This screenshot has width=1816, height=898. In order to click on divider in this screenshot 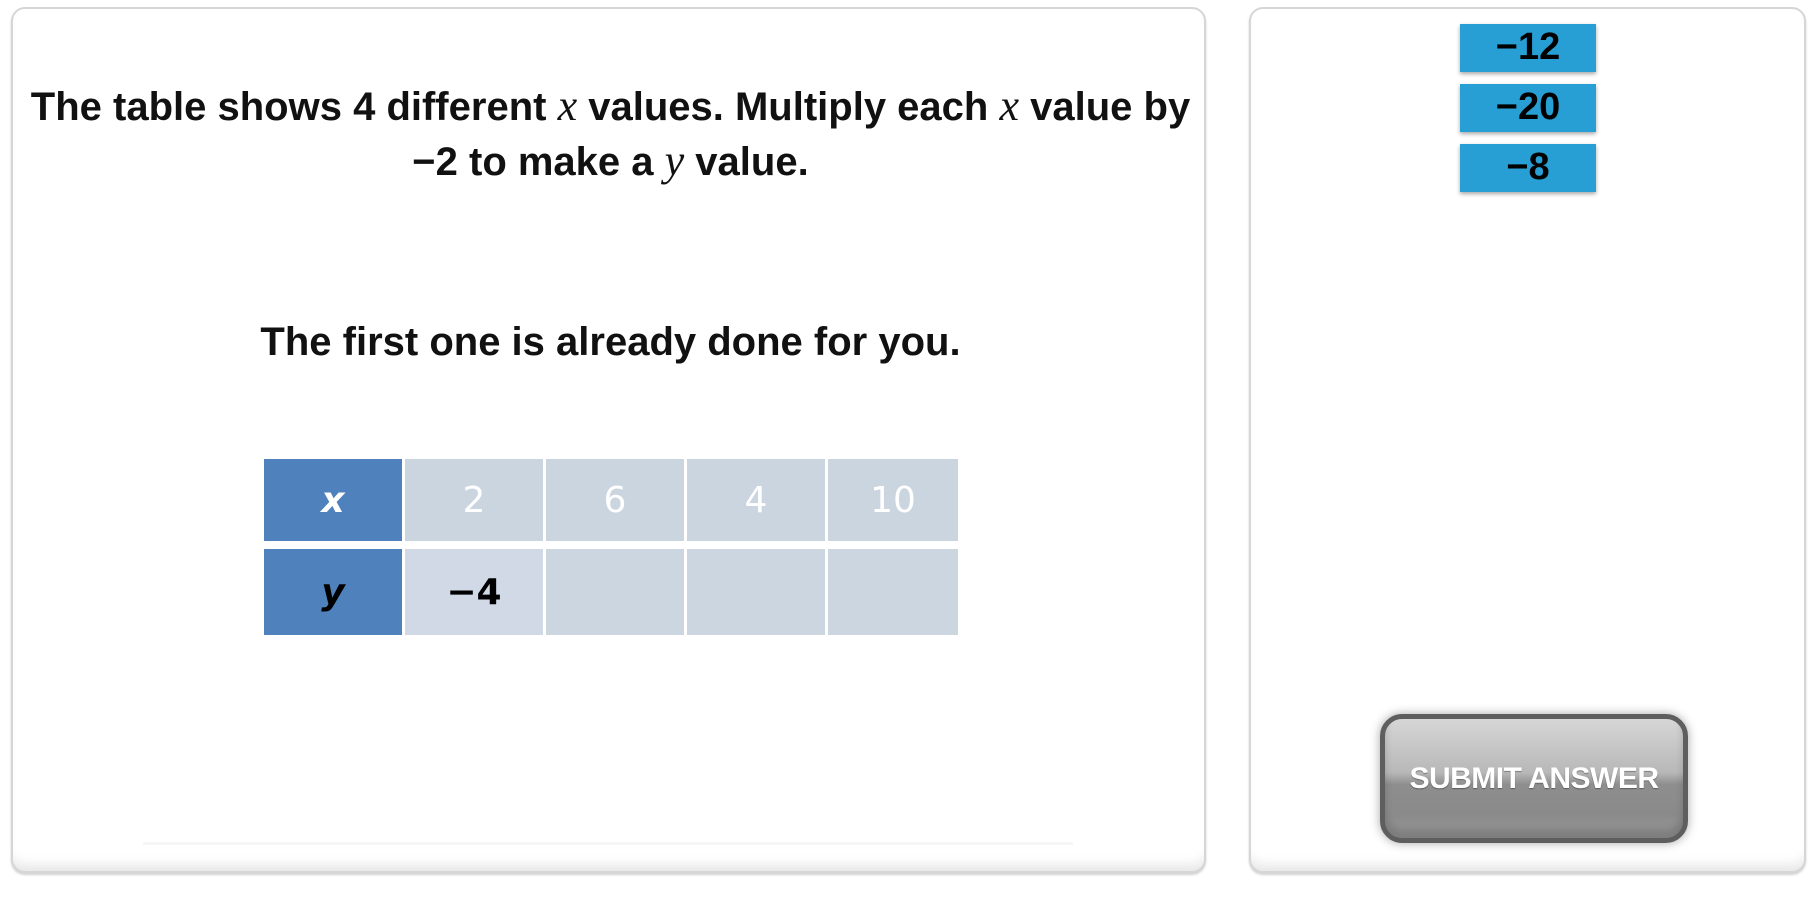, I will do `click(608, 843)`.